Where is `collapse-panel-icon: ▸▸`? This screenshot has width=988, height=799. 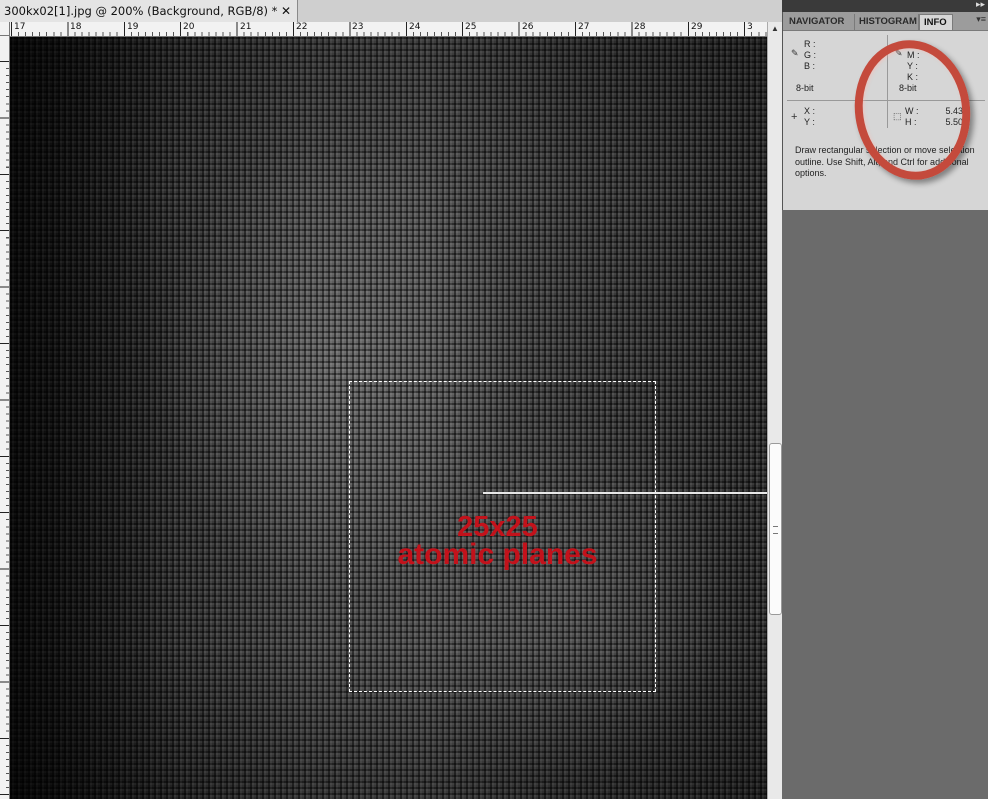 collapse-panel-icon: ▸▸ is located at coordinates (980, 5).